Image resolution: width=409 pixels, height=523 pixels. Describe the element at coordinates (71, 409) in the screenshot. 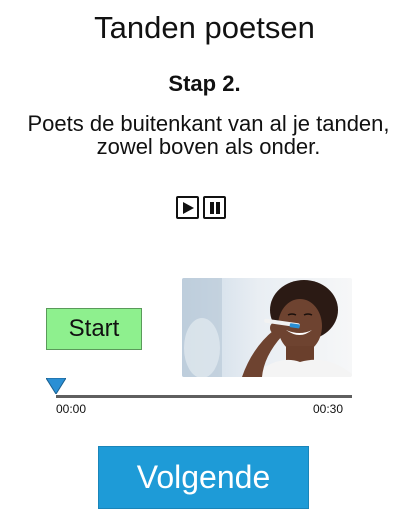

I see `time-start-label: 00:00` at that location.